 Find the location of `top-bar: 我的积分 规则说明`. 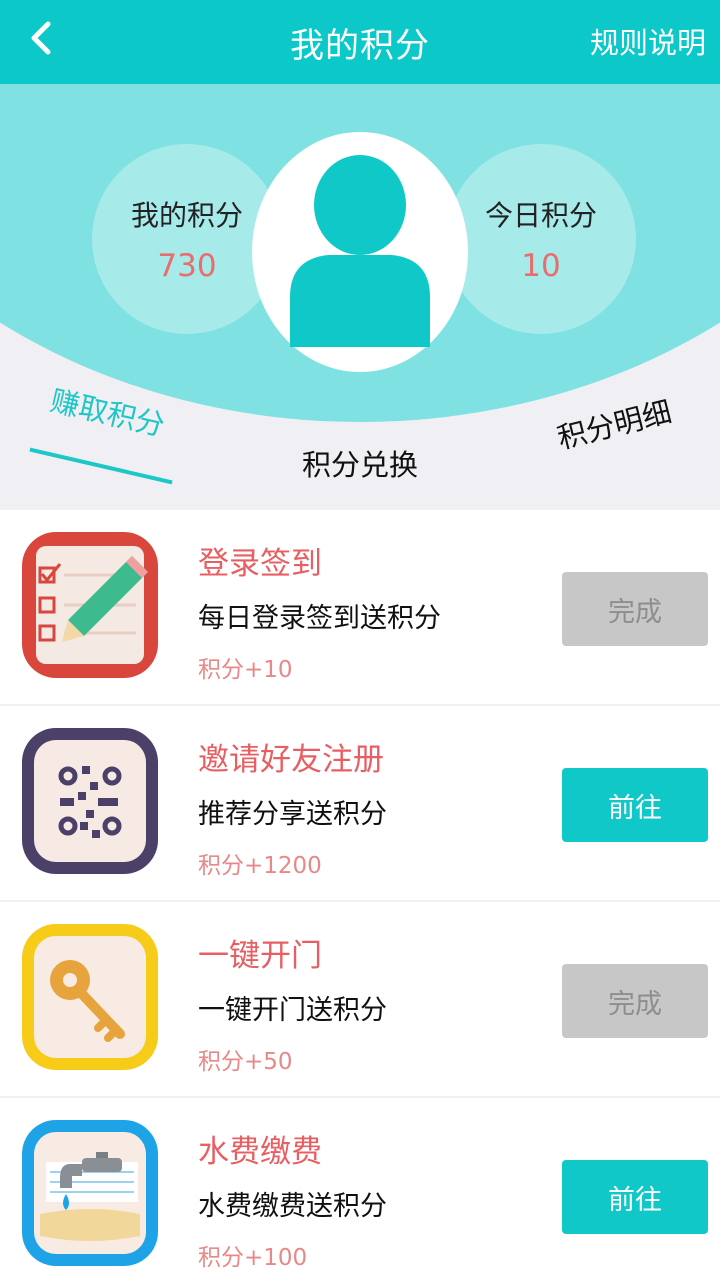

top-bar: 我的积分 规则说明 is located at coordinates (360, 42).